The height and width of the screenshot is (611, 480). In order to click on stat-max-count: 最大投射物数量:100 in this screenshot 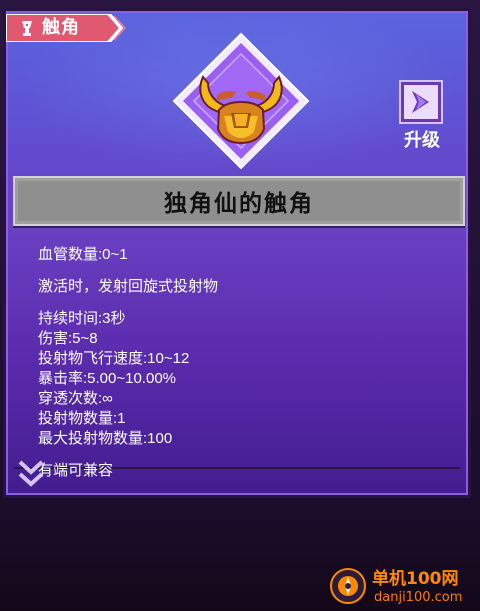, I will do `click(105, 438)`.